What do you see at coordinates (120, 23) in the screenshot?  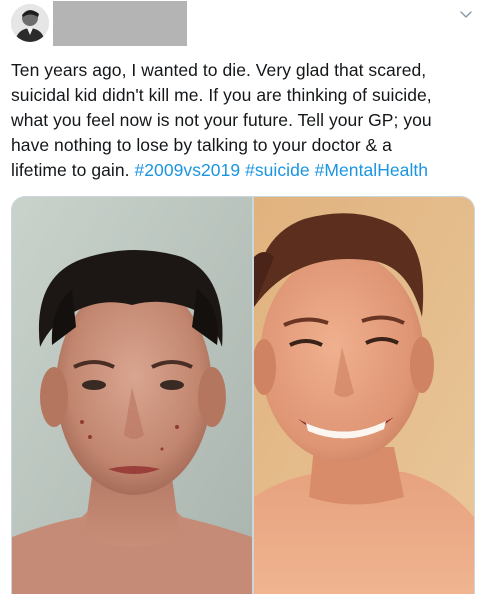 I see `author-name-redacted` at bounding box center [120, 23].